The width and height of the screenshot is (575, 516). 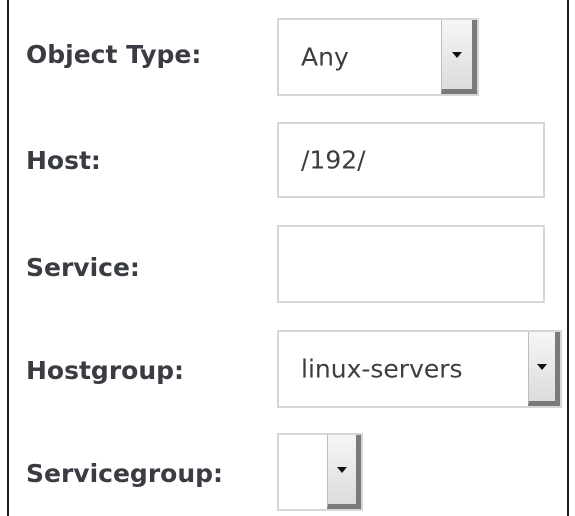 What do you see at coordinates (333, 160) in the screenshot?
I see `host-input-value: /192/` at bounding box center [333, 160].